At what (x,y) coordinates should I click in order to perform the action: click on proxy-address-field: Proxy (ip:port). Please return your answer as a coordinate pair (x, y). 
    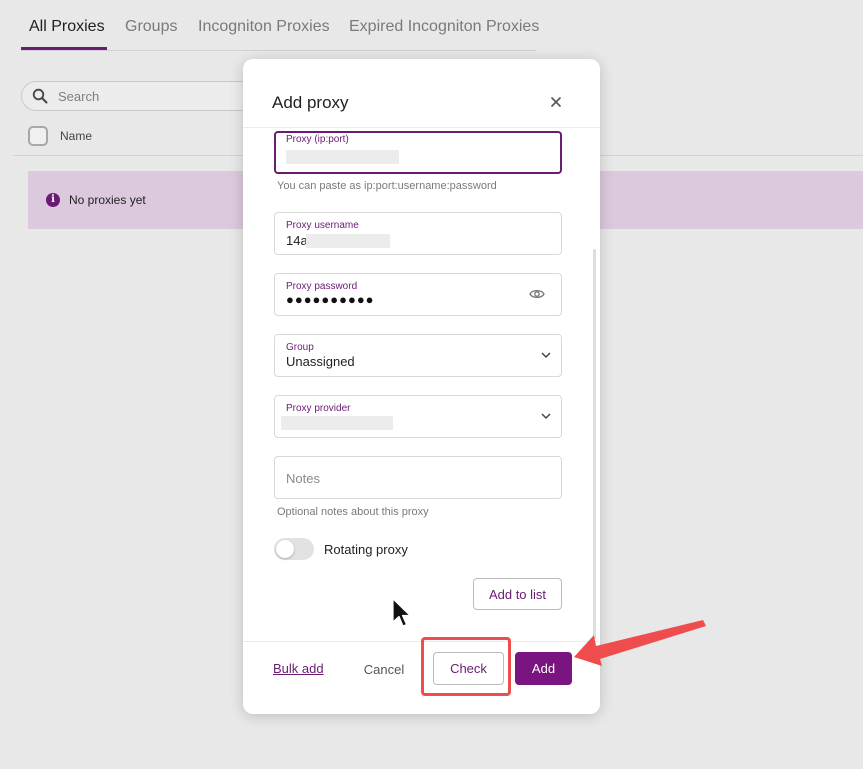
    Looking at the image, I should click on (418, 152).